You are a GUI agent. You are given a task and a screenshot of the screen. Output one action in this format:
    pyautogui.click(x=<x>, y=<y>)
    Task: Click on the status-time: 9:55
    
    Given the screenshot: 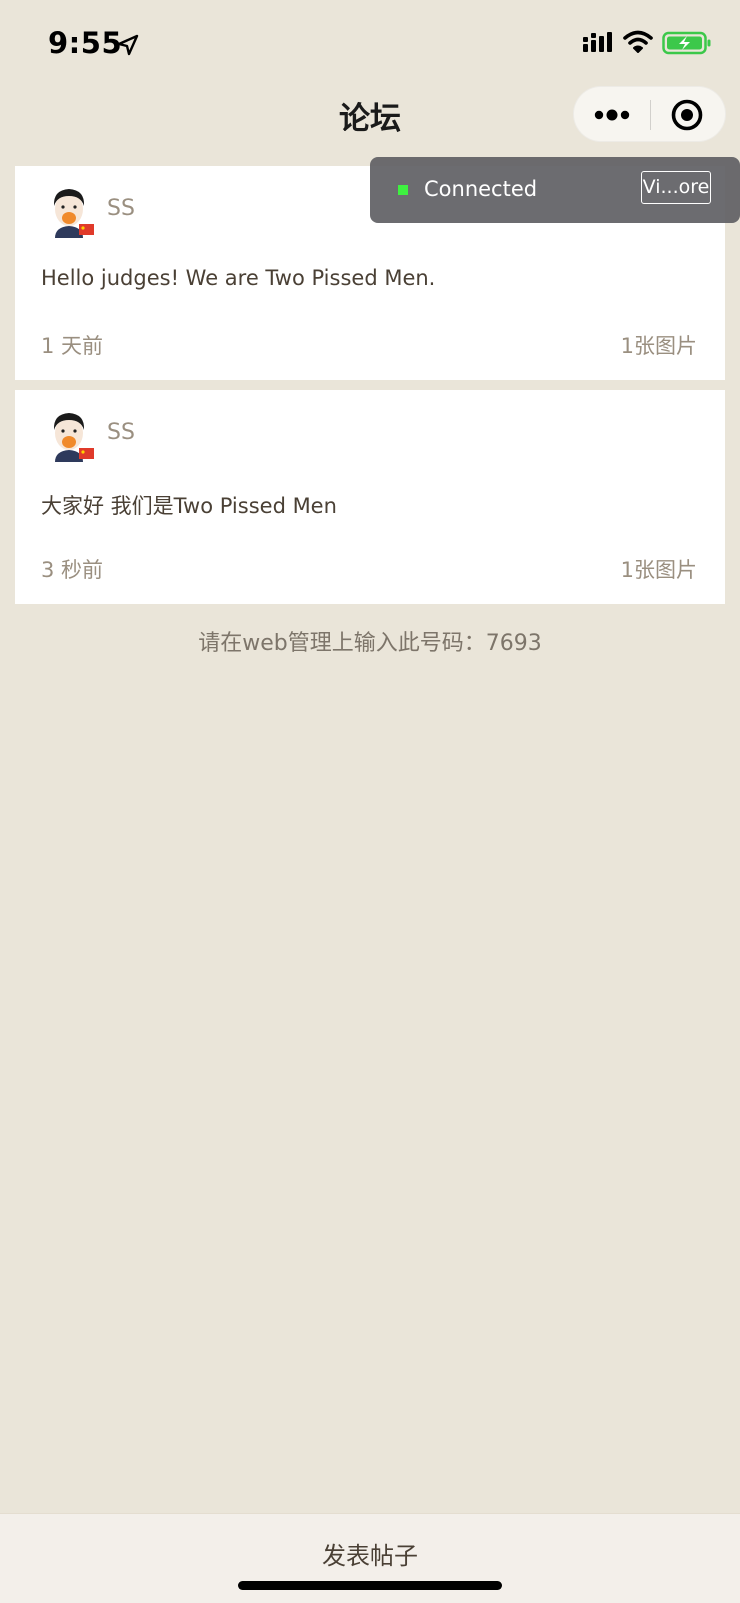 What is the action you would take?
    pyautogui.click(x=85, y=43)
    